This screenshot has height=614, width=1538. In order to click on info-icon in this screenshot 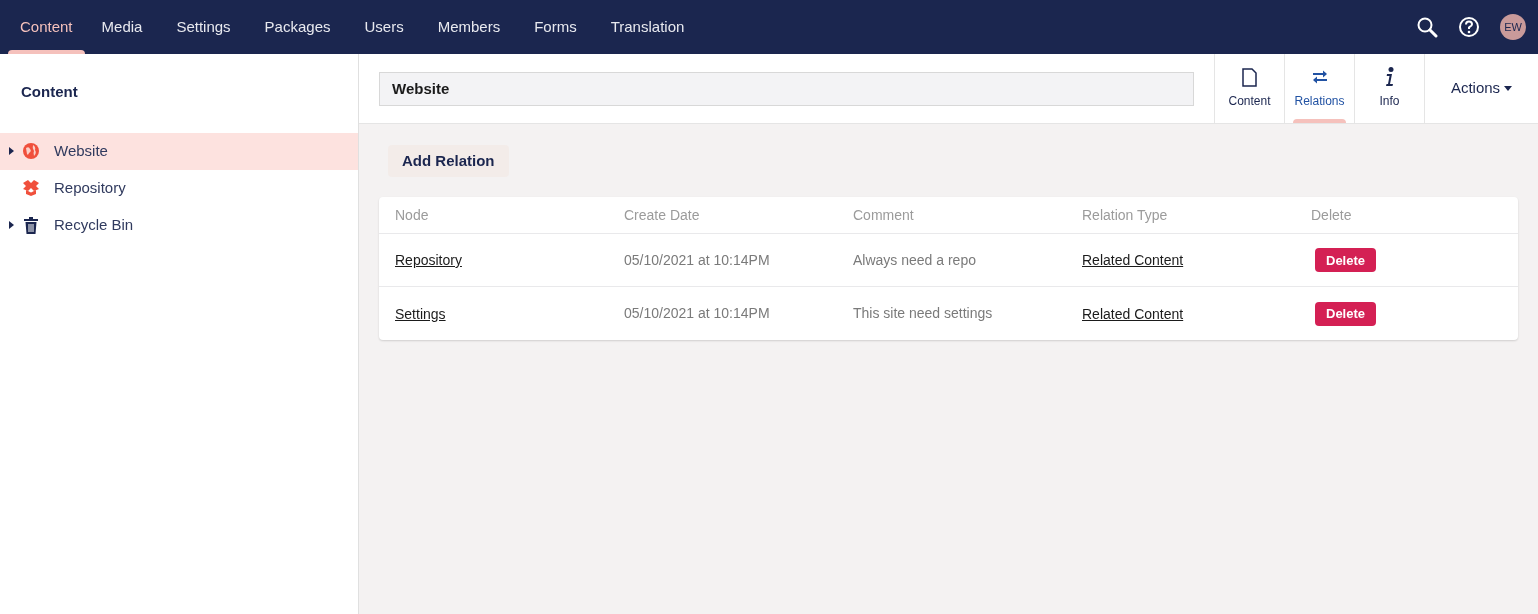, I will do `click(1389, 77)`.